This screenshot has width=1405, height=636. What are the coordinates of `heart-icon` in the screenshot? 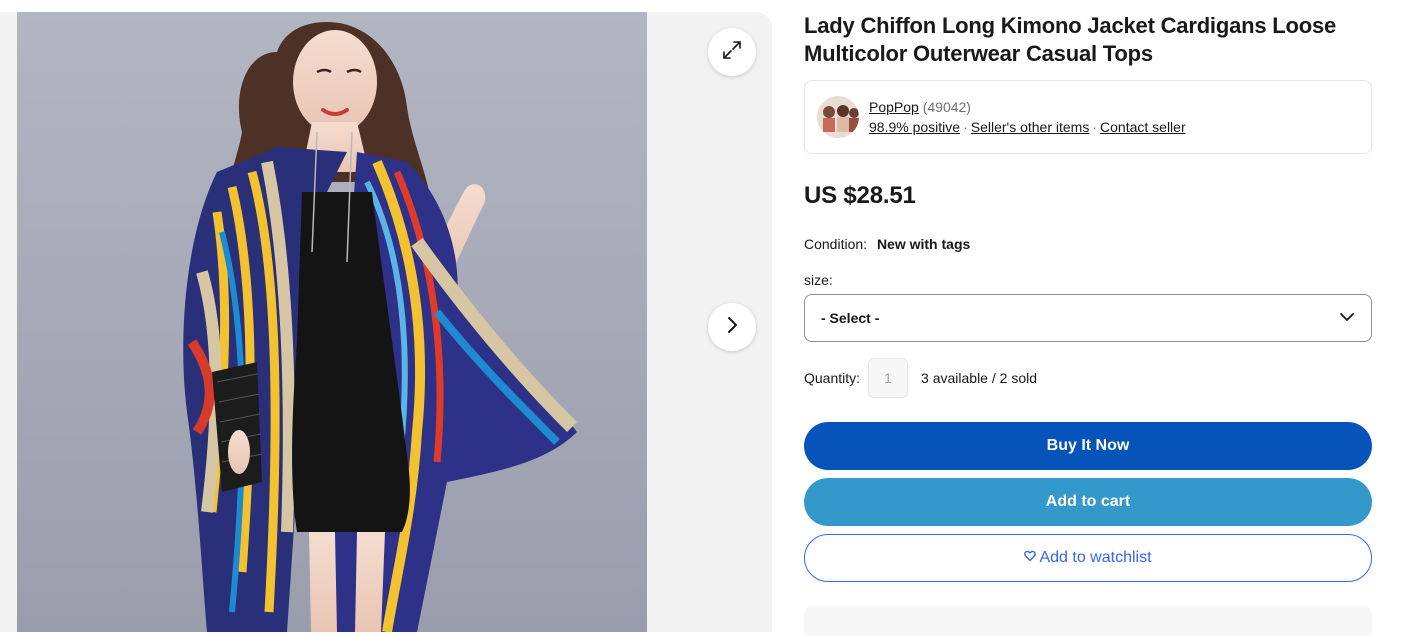 It's located at (1031, 558).